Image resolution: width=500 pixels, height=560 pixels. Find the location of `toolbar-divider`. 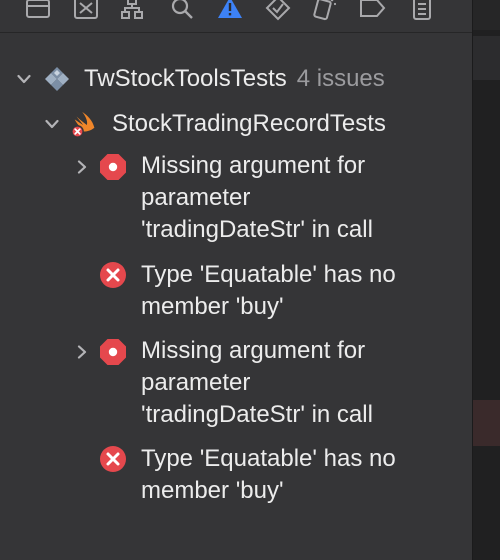

toolbar-divider is located at coordinates (236, 32).